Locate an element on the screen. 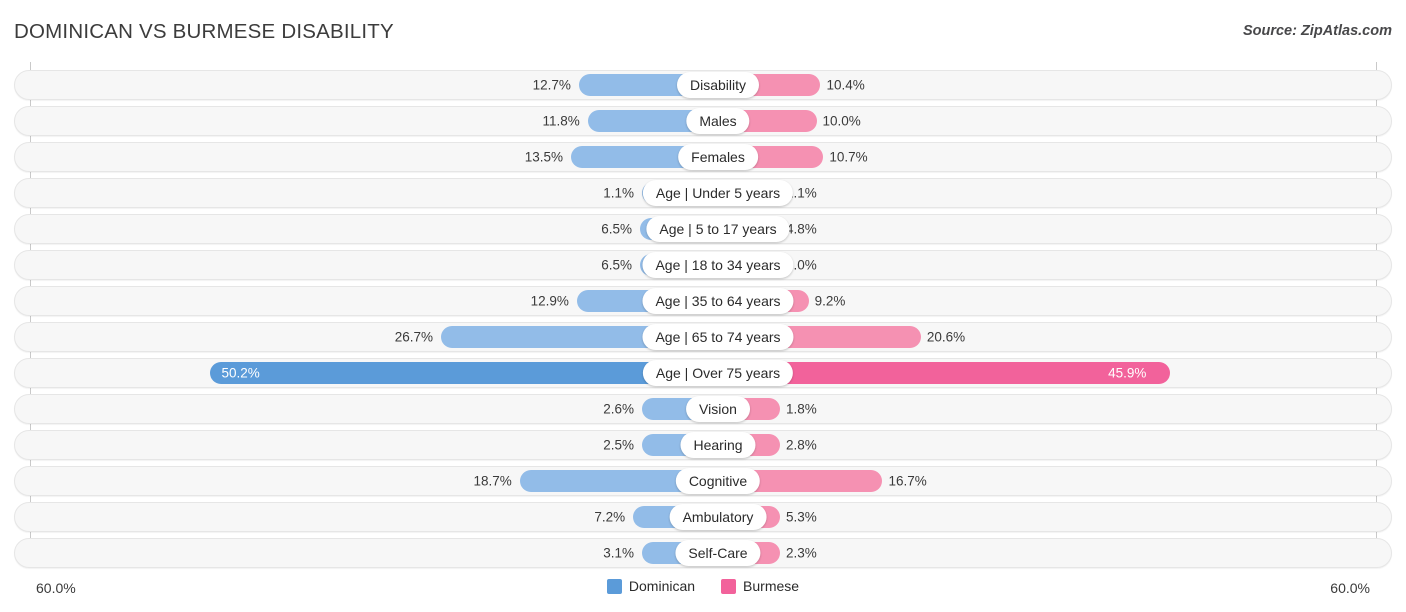  value-label-burmese: 45.9% is located at coordinates (1127, 373).